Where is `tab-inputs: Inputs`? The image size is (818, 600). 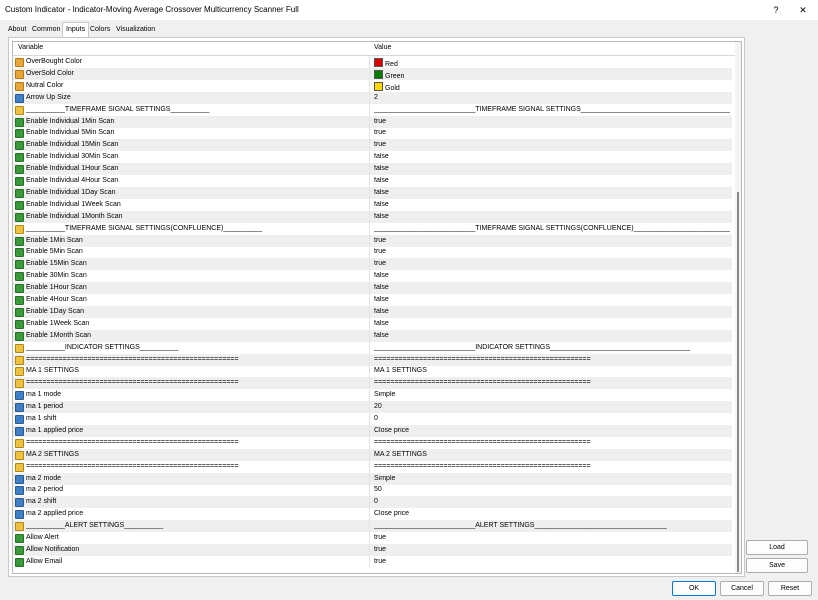
tab-inputs: Inputs is located at coordinates (76, 30).